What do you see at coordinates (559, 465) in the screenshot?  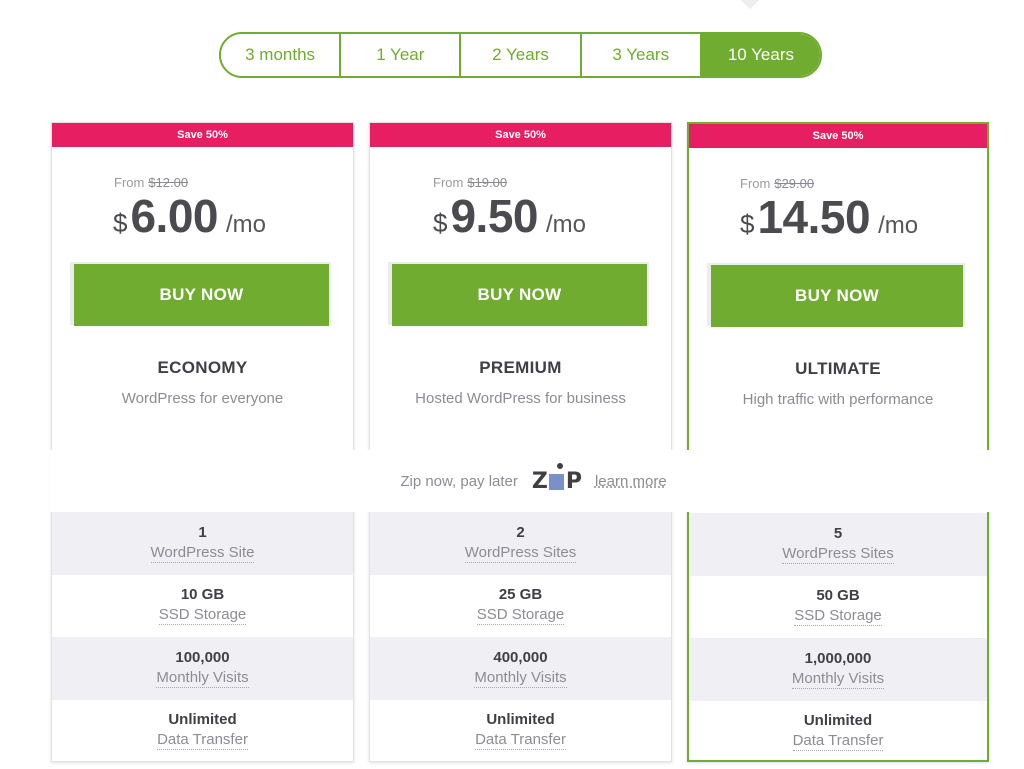 I see `zip-logo-dot` at bounding box center [559, 465].